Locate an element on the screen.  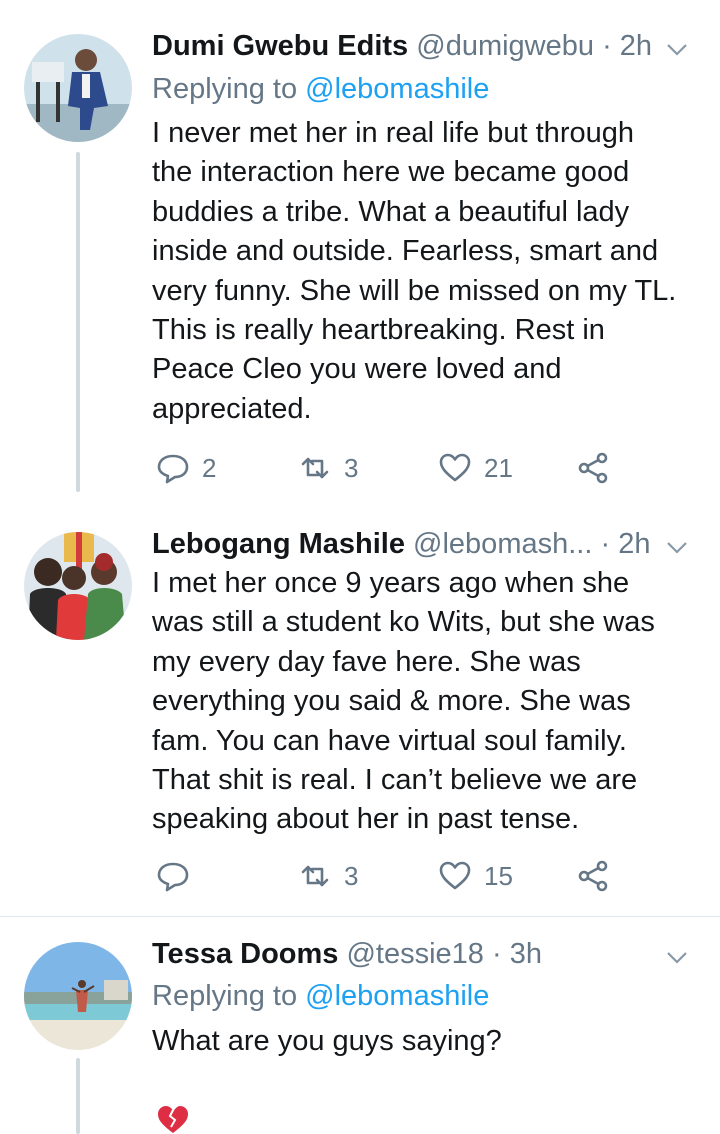
tweet-text-line: the interaction here we became good is located at coordinates (391, 172).